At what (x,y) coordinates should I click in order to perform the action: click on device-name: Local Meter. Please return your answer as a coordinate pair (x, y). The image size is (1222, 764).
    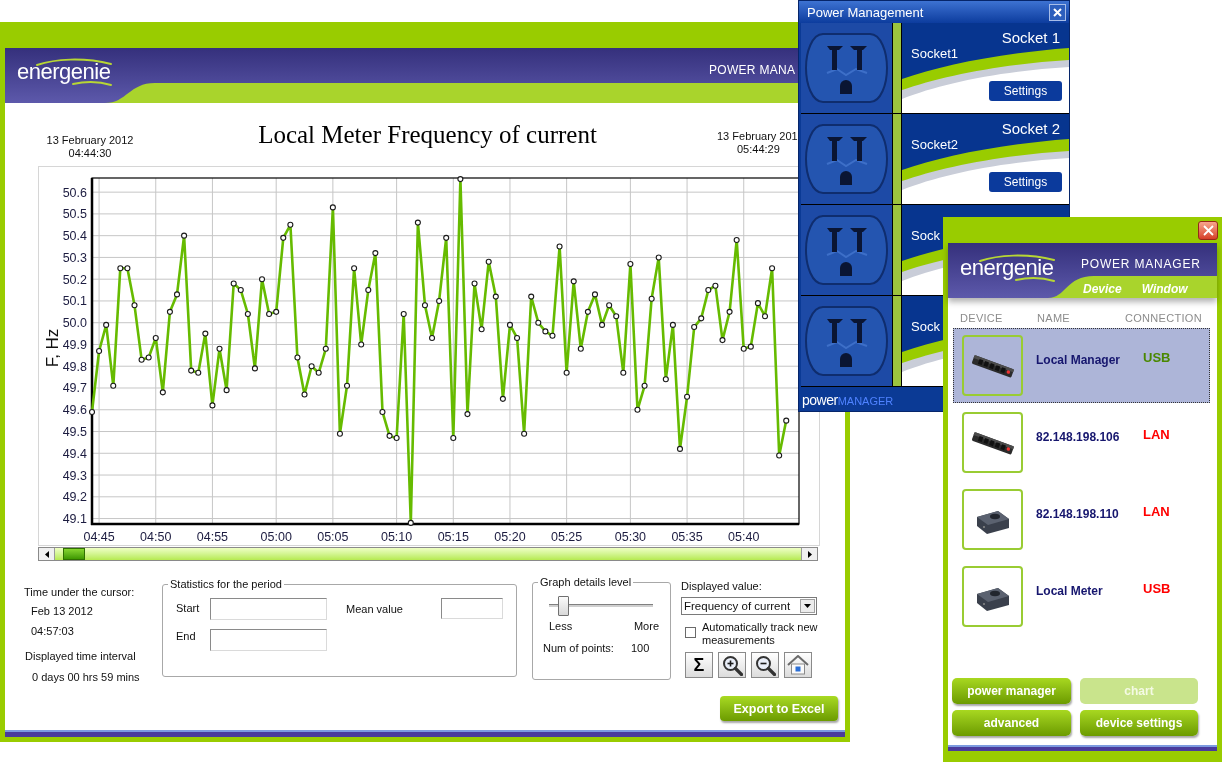
    Looking at the image, I should click on (1070, 591).